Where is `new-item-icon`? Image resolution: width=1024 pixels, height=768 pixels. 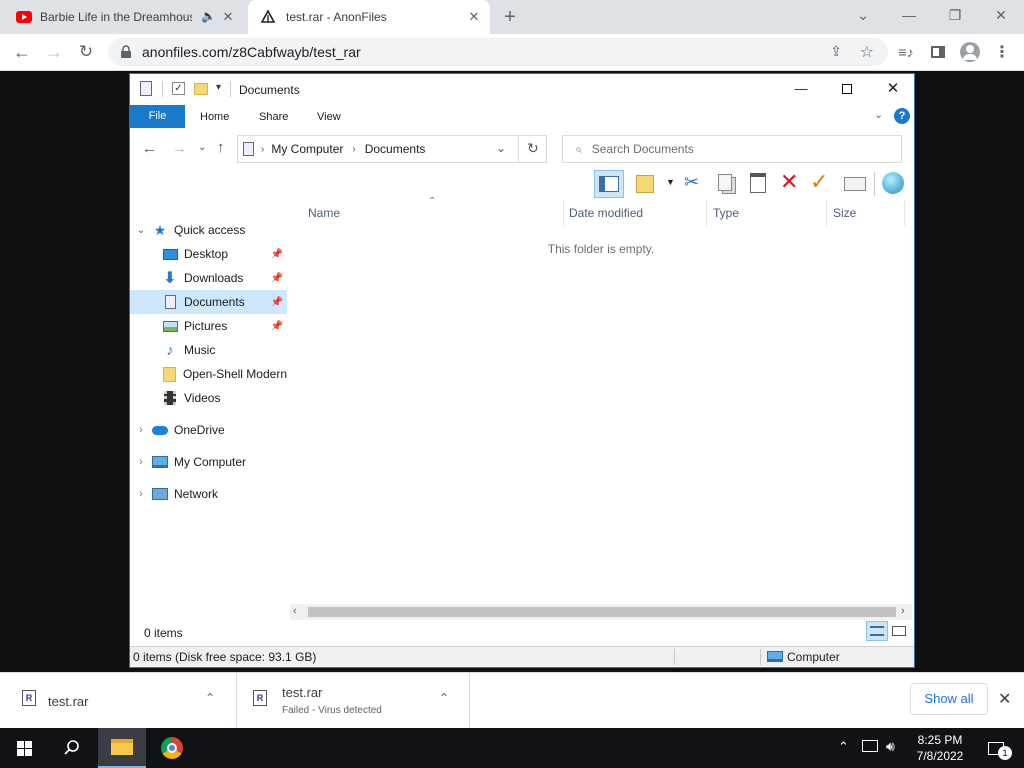 new-item-icon is located at coordinates (645, 184).